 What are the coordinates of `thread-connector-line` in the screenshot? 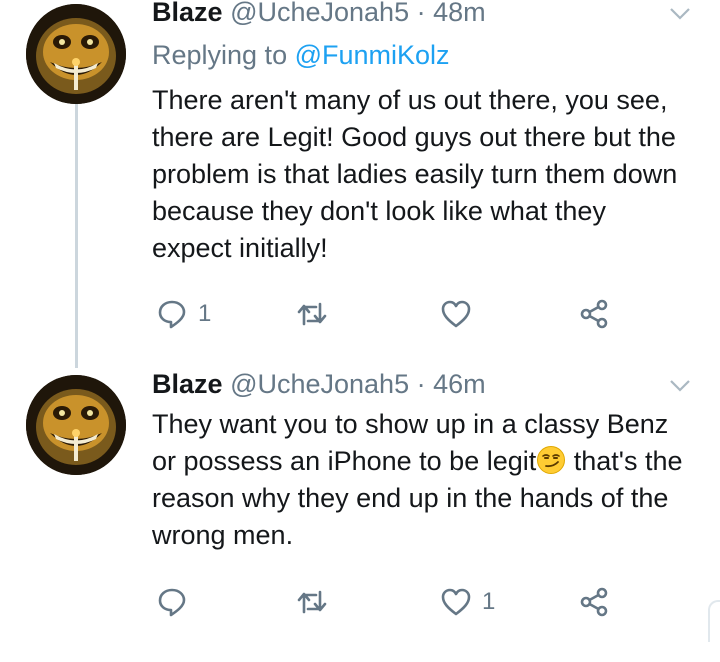 It's located at (76, 234).